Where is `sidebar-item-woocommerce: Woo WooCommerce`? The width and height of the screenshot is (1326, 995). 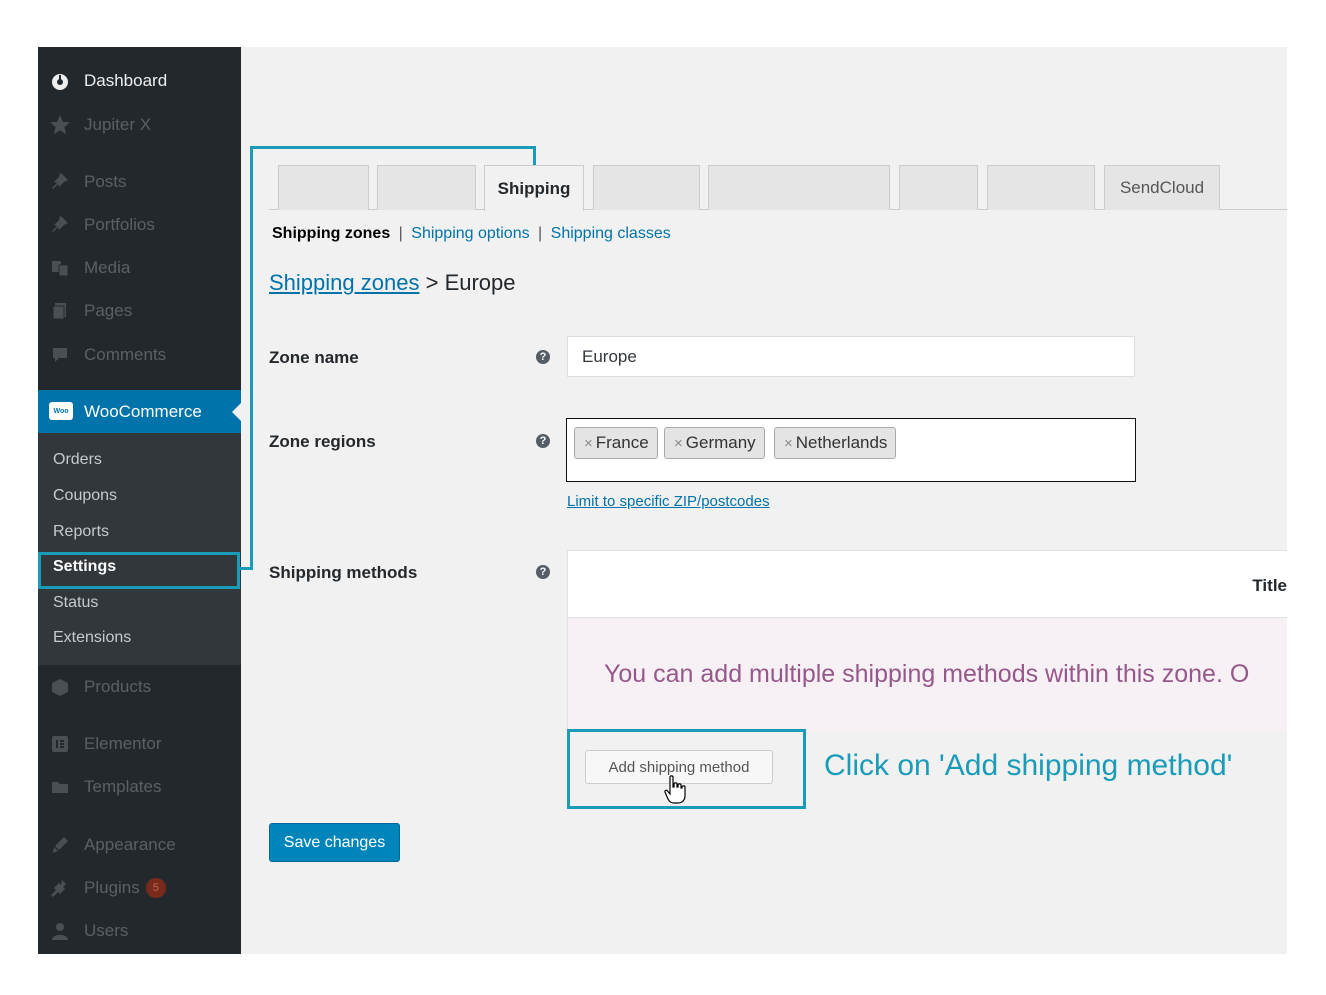
sidebar-item-woocommerce: Woo WooCommerce is located at coordinates (139, 411).